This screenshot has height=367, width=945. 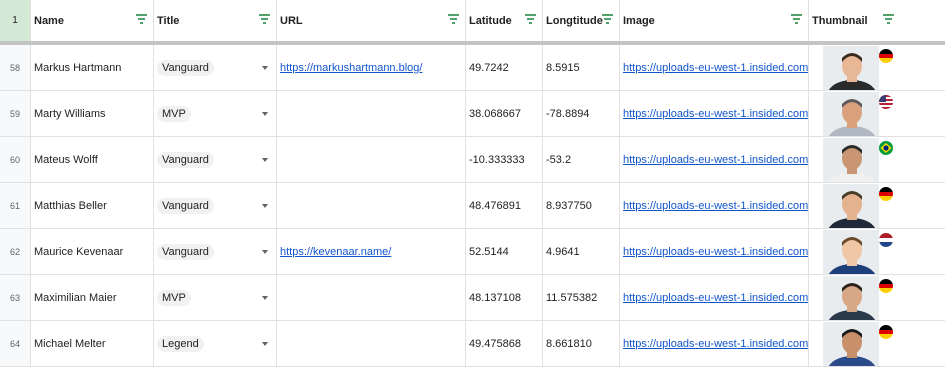 I want to click on row-number: 60, so click(x=15, y=159).